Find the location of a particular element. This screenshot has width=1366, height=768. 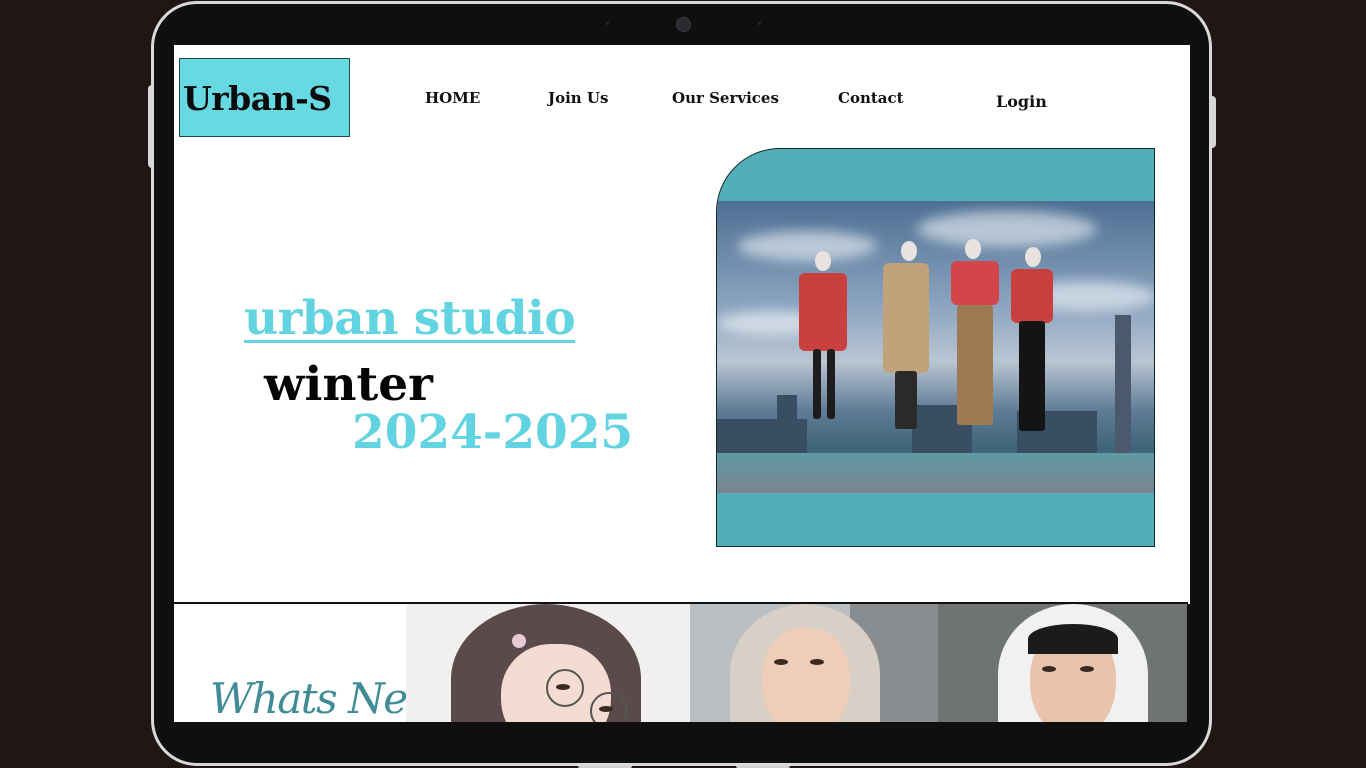

nav-home: HOME is located at coordinates (452, 98).